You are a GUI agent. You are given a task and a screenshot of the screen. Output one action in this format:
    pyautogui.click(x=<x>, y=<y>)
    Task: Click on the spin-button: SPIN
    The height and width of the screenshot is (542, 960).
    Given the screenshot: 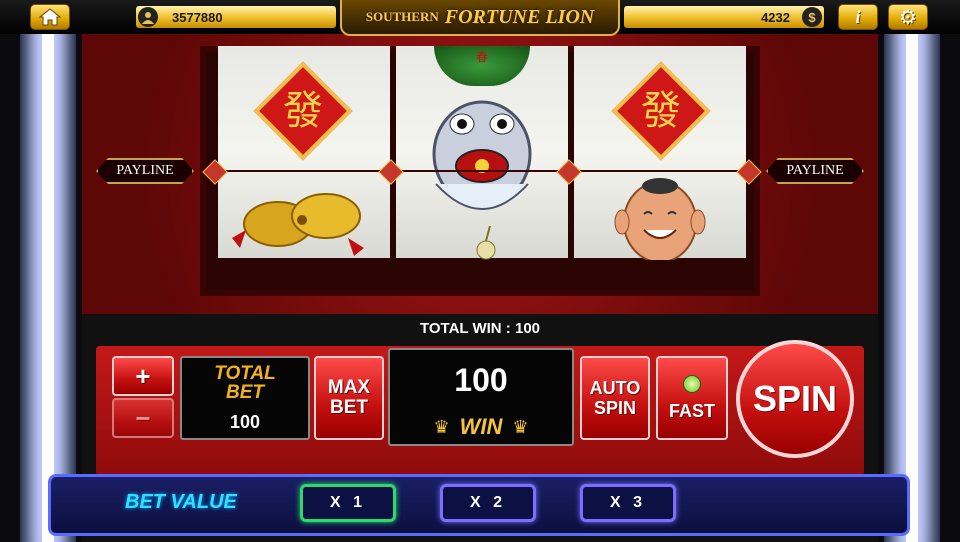 What is the action you would take?
    pyautogui.click(x=795, y=399)
    